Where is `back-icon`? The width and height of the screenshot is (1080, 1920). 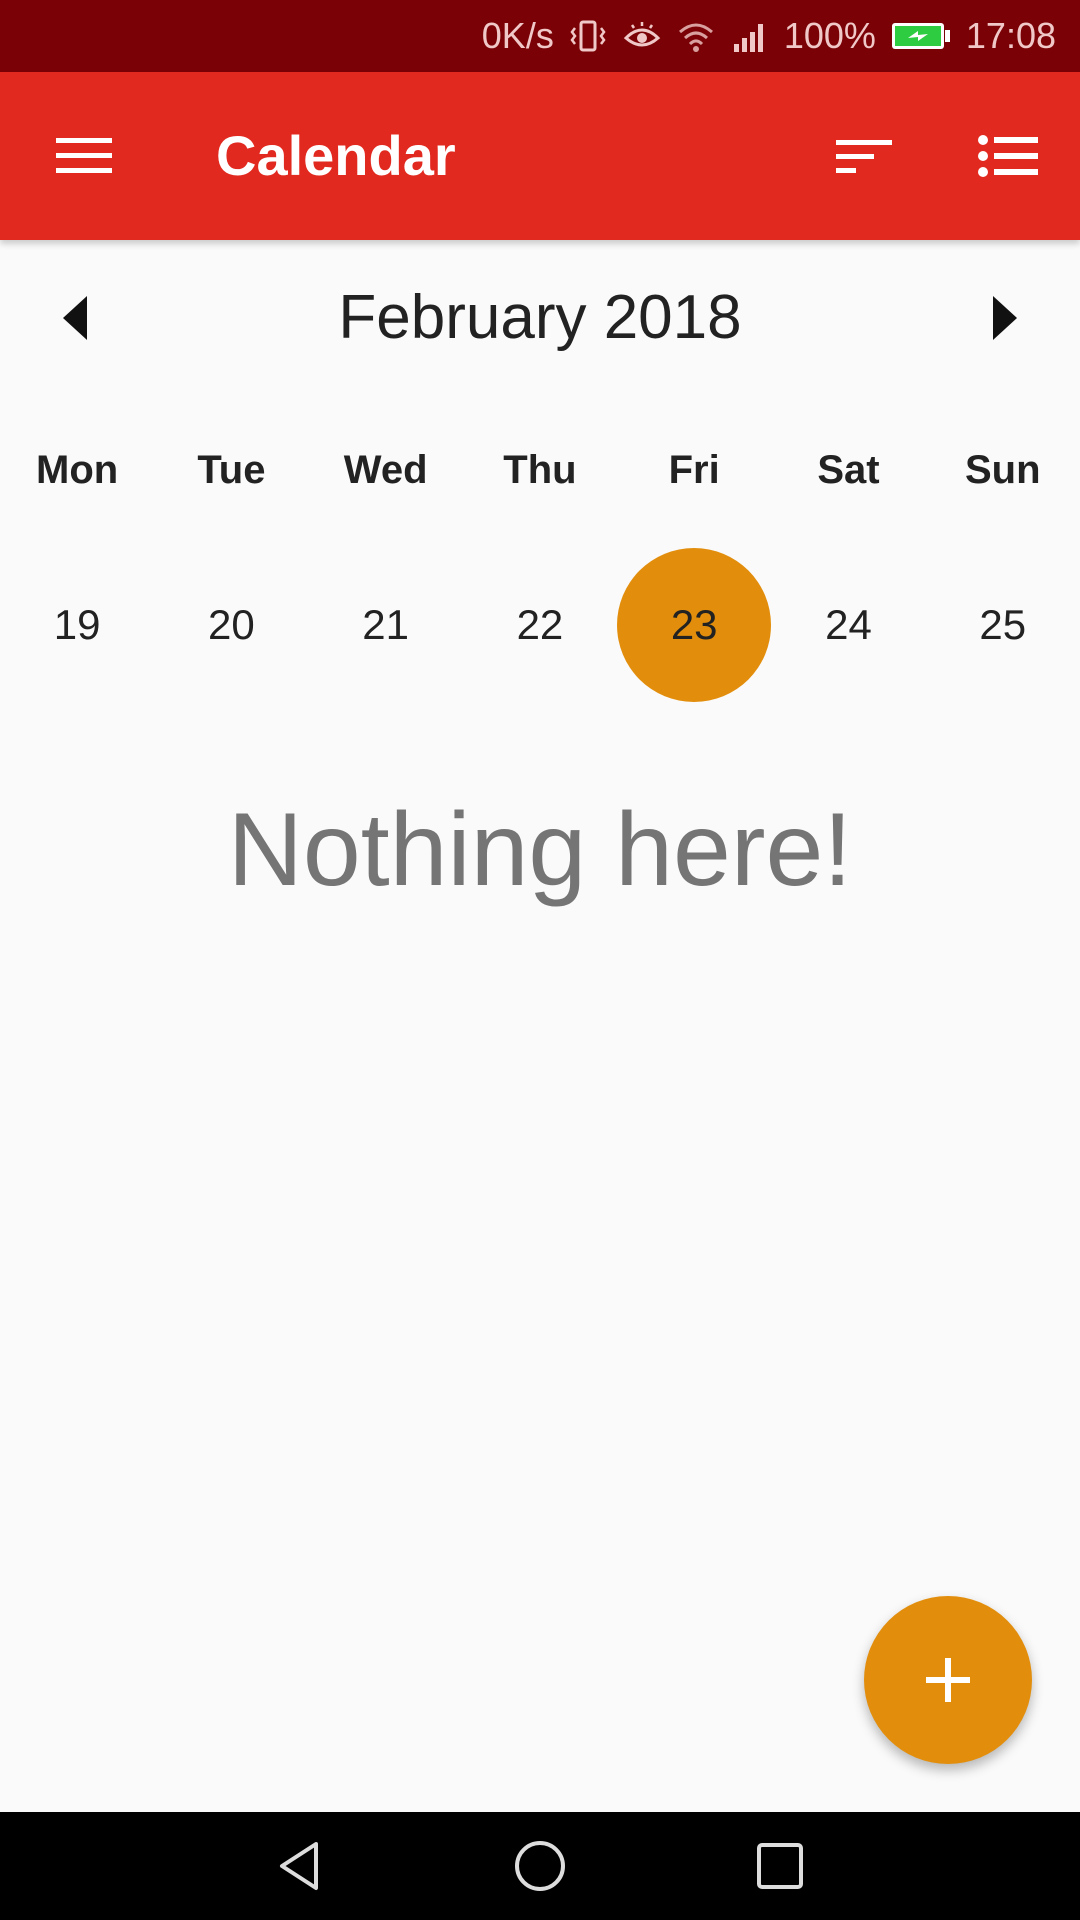
back-icon is located at coordinates (300, 1866).